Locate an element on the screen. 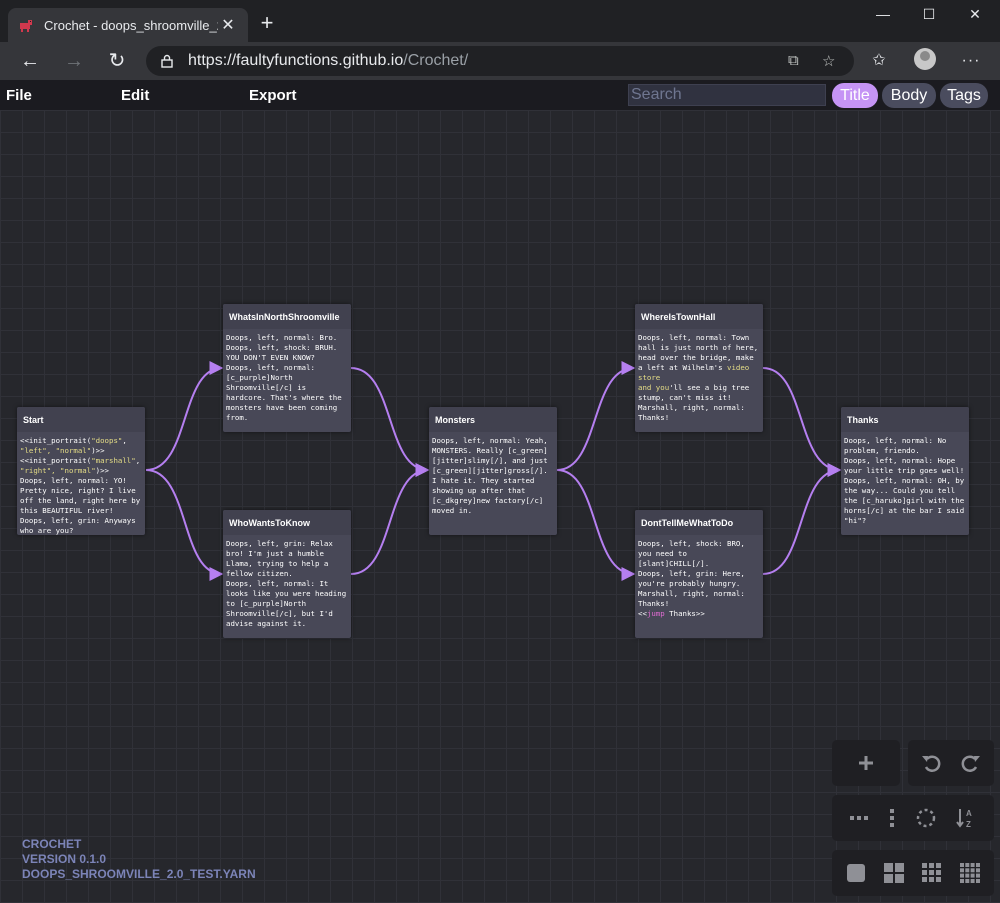 The image size is (1000, 903). node-title: WhatsInNorthShroomville is located at coordinates (287, 316).